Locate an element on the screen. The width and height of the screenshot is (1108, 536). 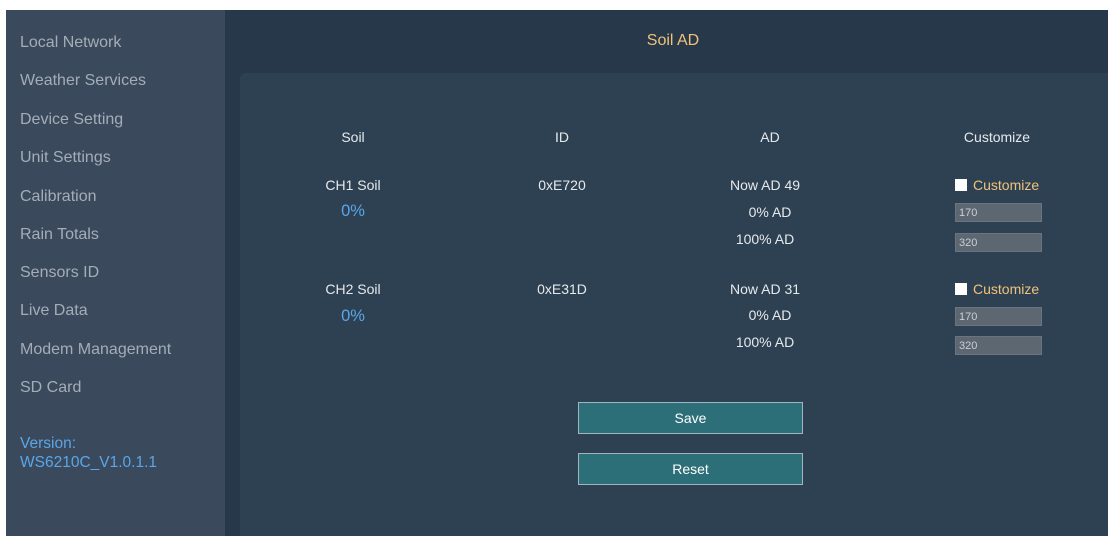
sidebar-item-modem-management: Modem Management is located at coordinates (95, 350).